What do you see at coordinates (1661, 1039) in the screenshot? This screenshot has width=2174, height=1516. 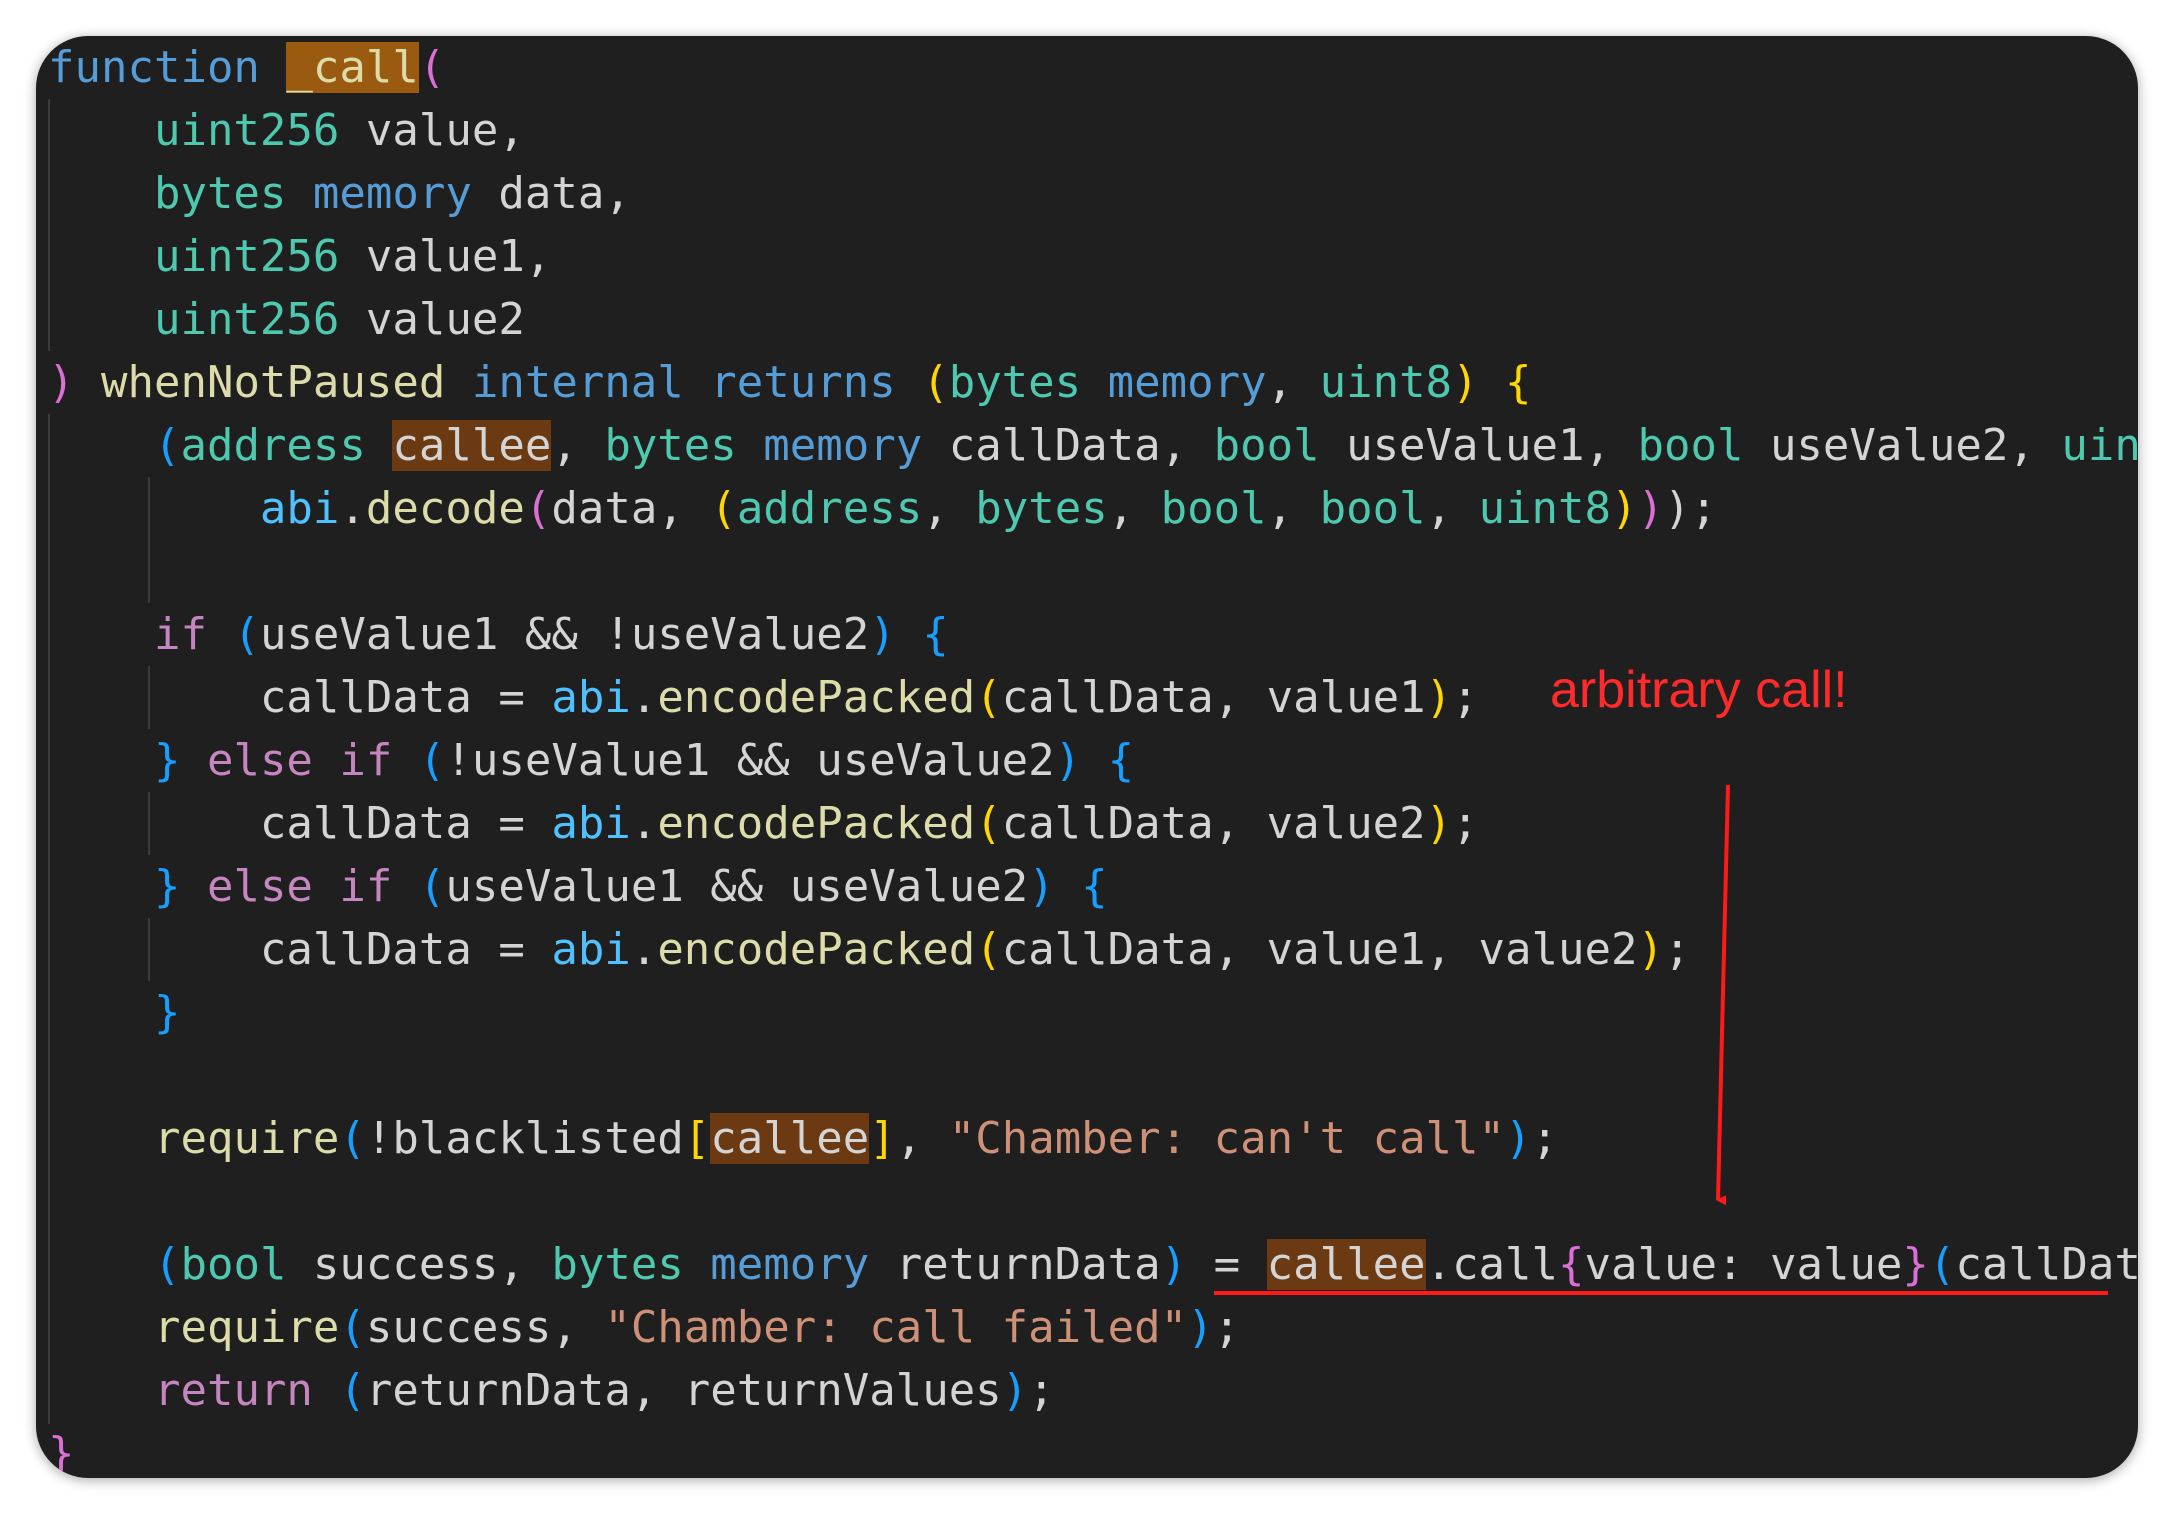 I see `annotation-overlay` at bounding box center [1661, 1039].